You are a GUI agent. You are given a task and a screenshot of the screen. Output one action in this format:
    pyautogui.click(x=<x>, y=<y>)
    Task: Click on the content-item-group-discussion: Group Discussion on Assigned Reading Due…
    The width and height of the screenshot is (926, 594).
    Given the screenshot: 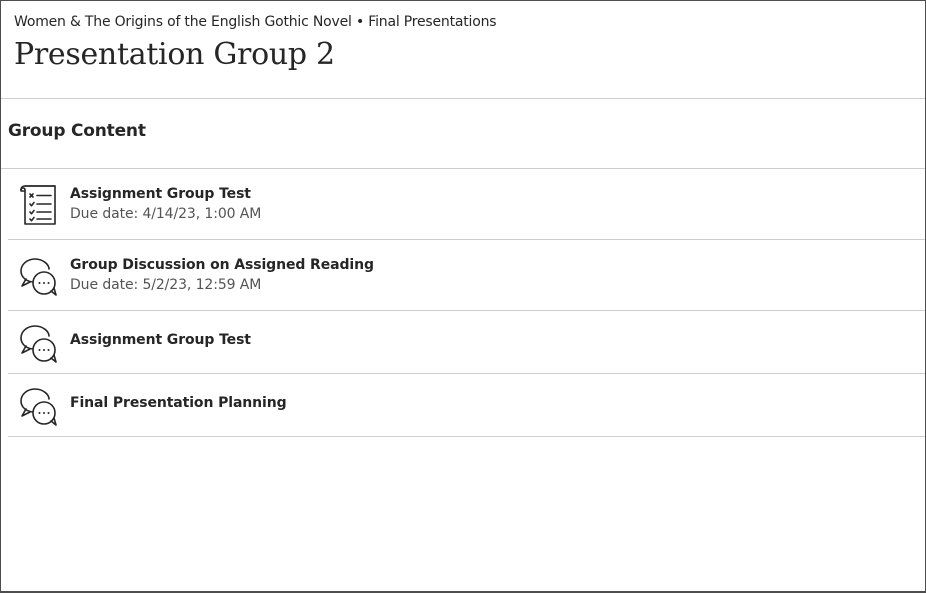 What is the action you would take?
    pyautogui.click(x=466, y=275)
    